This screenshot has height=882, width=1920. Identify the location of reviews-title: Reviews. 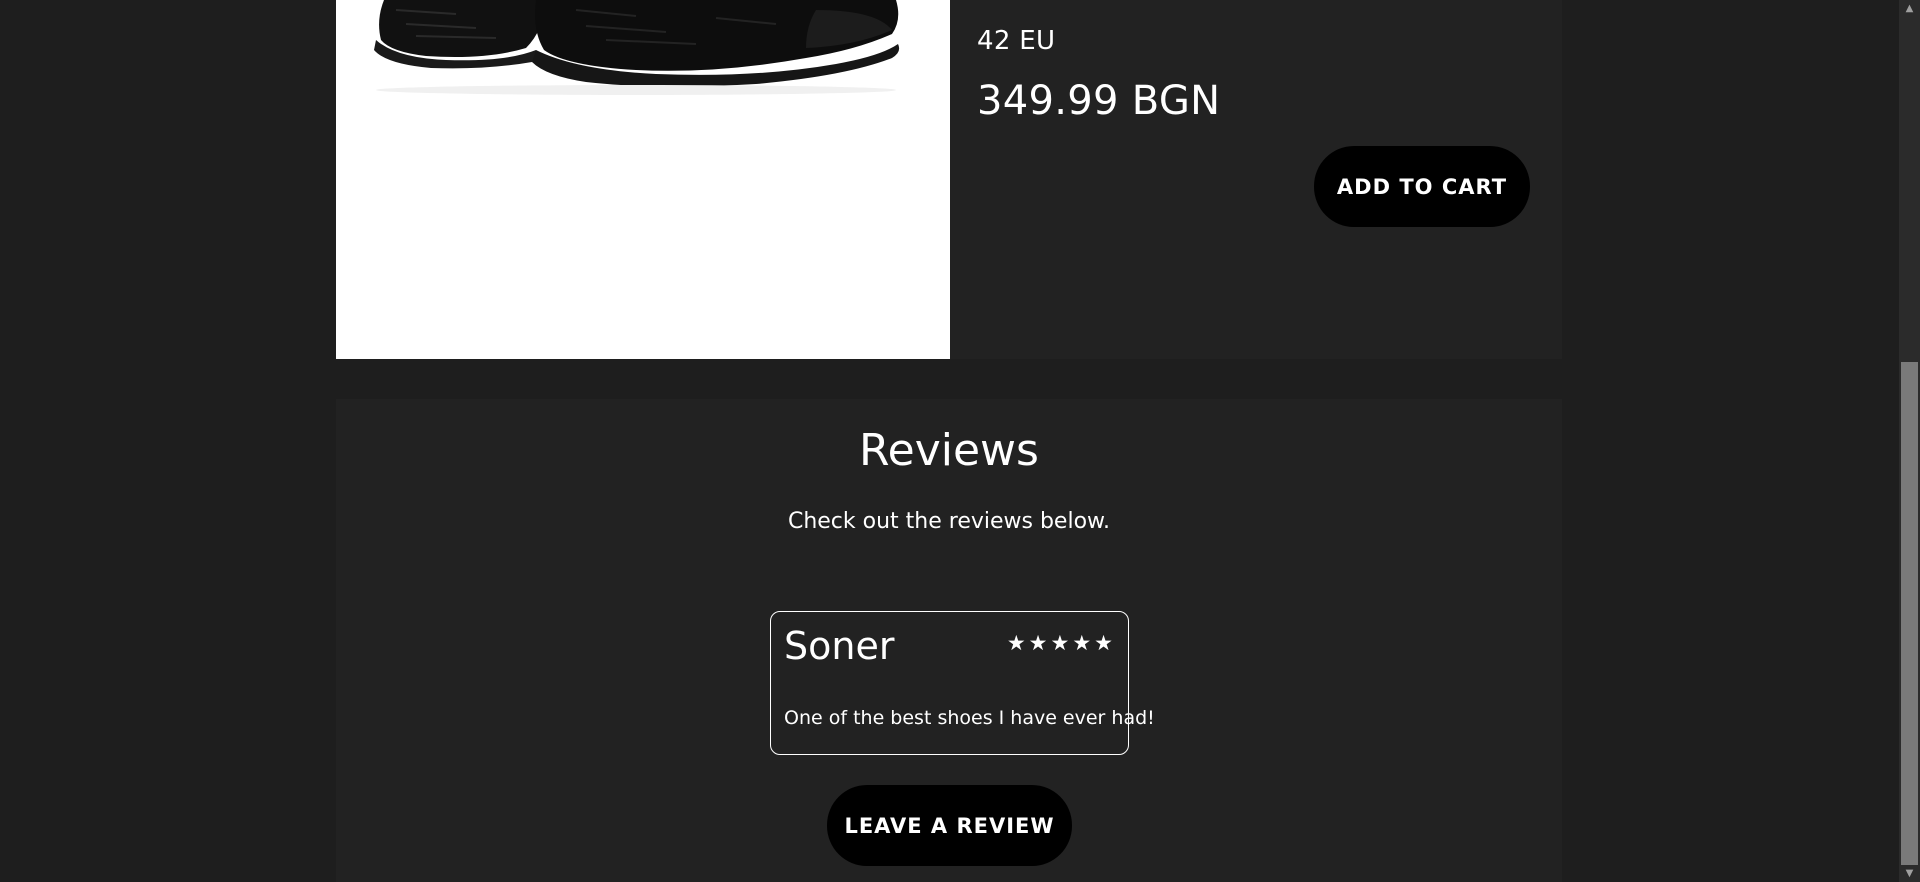
(949, 450).